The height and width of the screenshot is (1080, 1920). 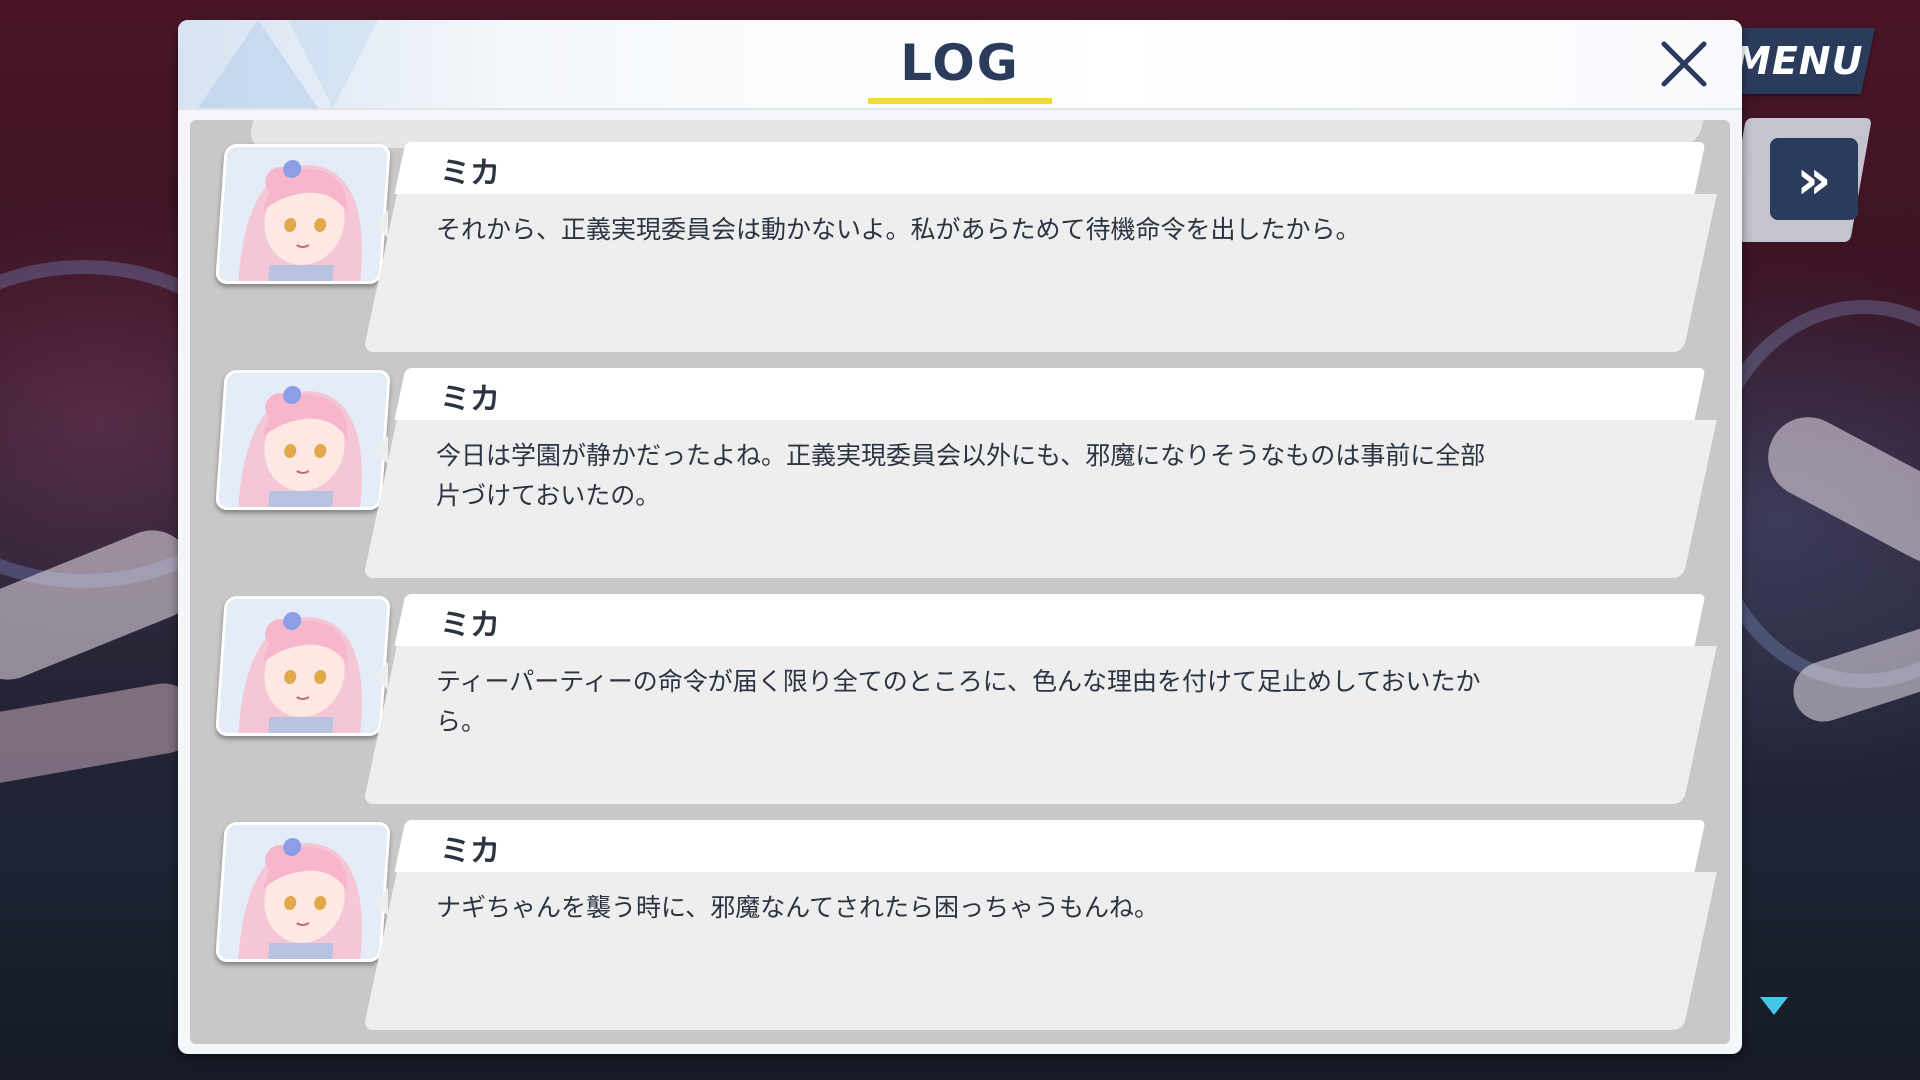 I want to click on message-text: ナギちゃんを襲う時に、邪魔なんてされたら困っちゃうもんね。, so click(x=798, y=907).